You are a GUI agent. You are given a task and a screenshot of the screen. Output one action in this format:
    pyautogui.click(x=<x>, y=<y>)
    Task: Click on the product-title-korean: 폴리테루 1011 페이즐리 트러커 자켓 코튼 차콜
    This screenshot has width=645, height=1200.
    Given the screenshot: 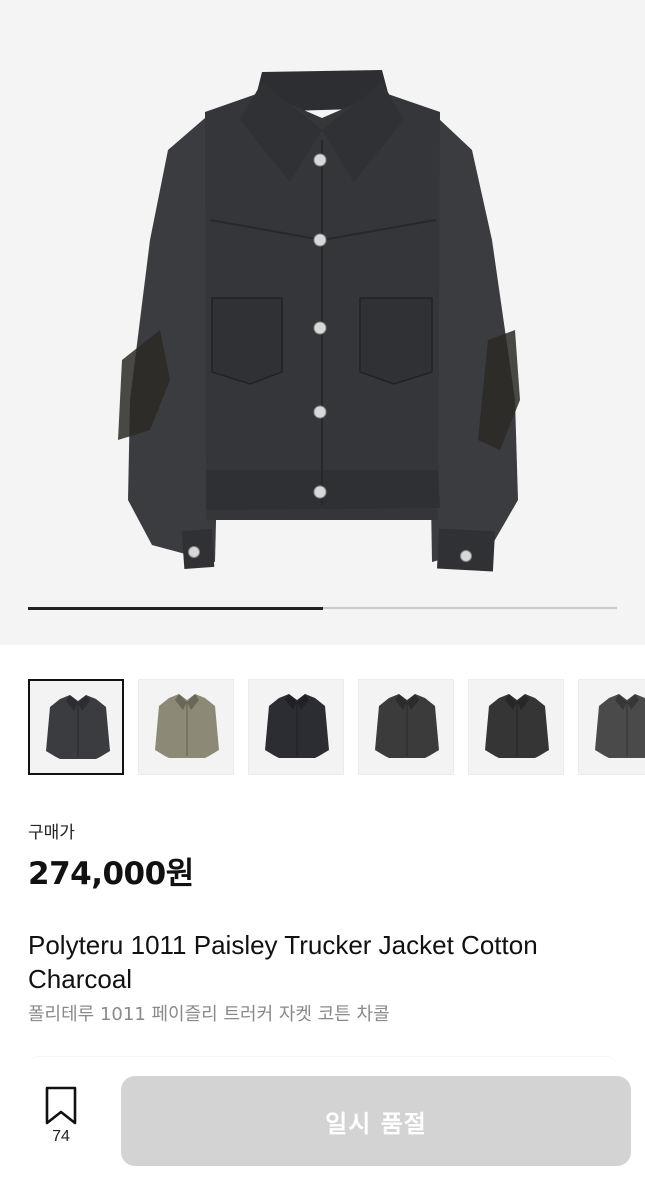 What is the action you would take?
    pyautogui.click(x=209, y=1014)
    